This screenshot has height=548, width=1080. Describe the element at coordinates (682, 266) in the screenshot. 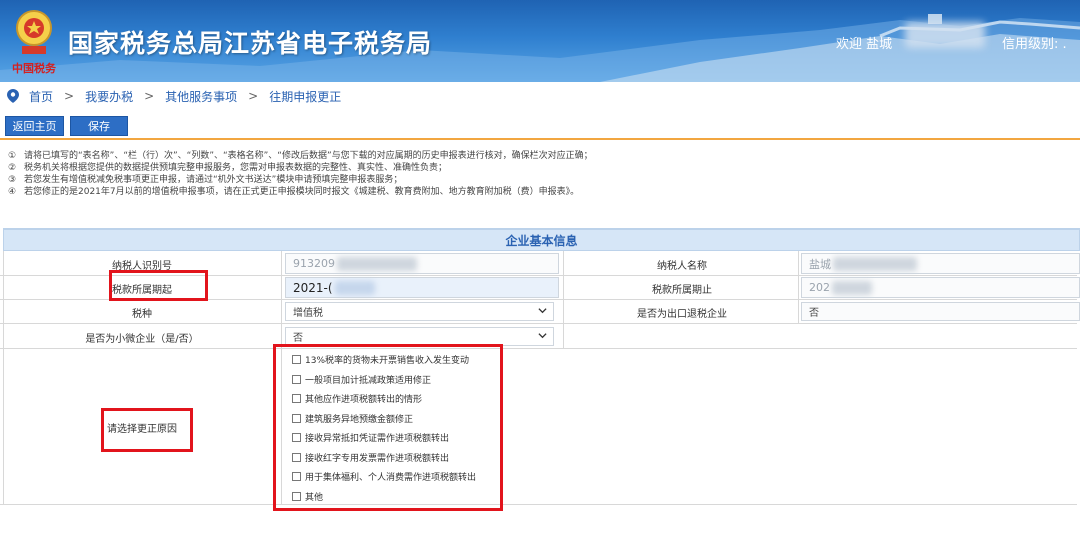

I see `taxpayer-name-label: 纳税人名称` at that location.